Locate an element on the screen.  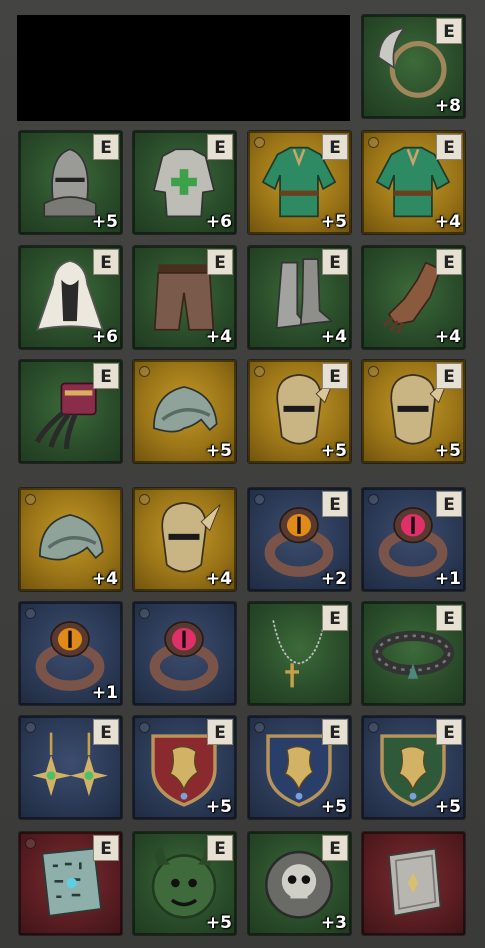
inventory-slot-eye-ring-orange: E +2 is located at coordinates (299, 539).